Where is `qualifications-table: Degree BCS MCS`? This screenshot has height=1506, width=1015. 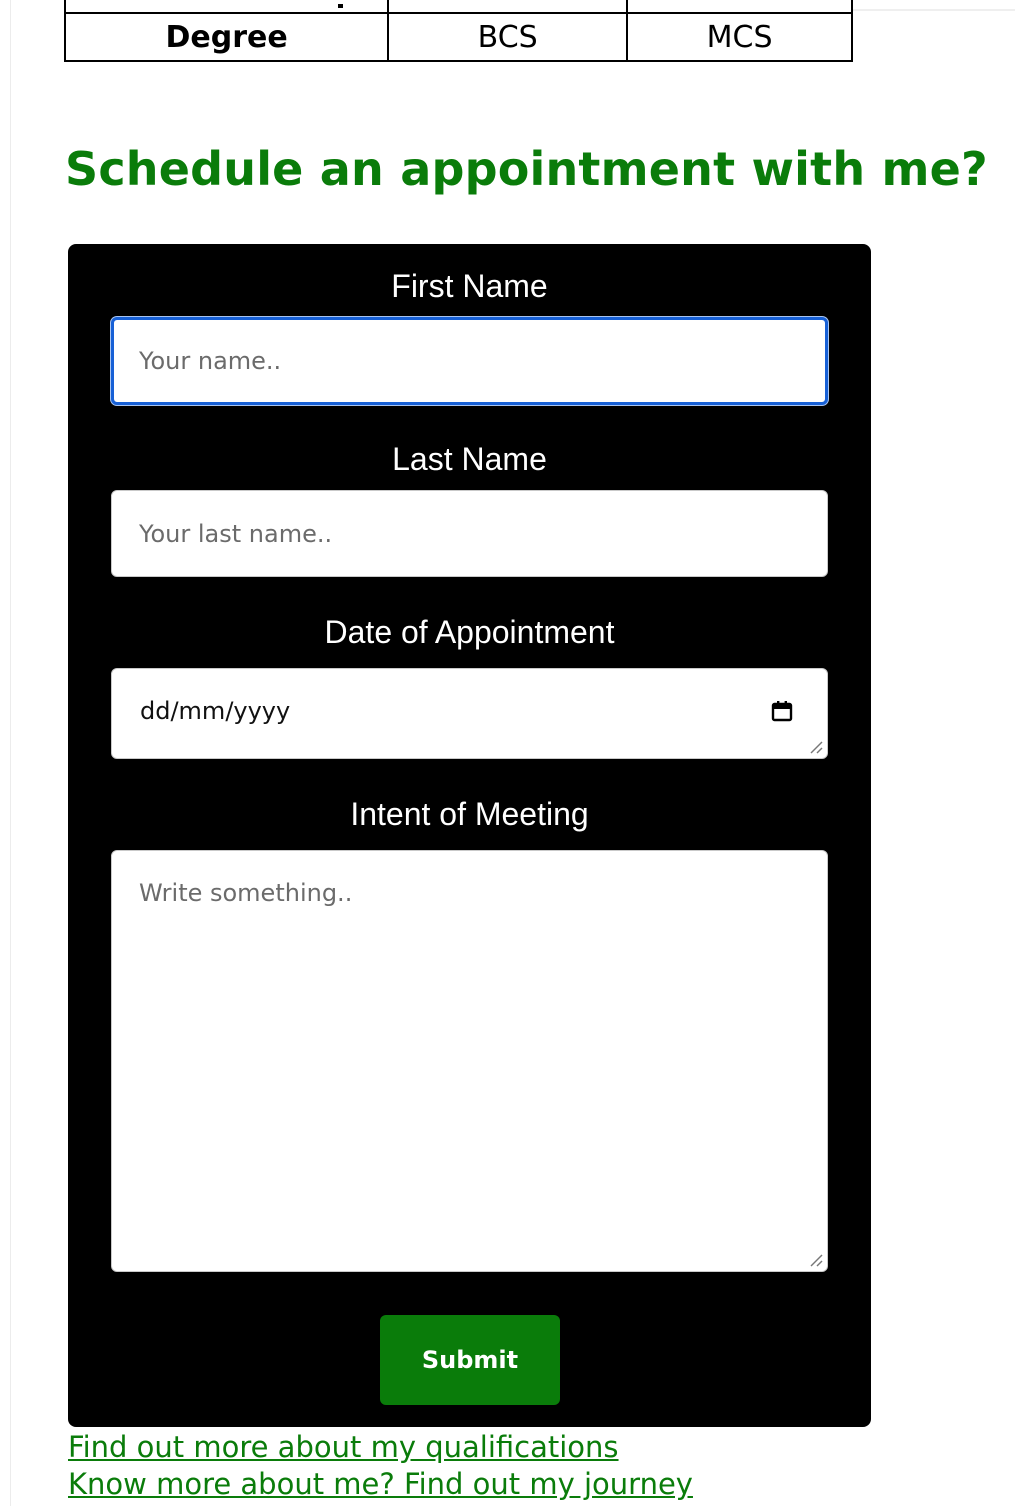
qualifications-table: Degree BCS MCS is located at coordinates (458, 31).